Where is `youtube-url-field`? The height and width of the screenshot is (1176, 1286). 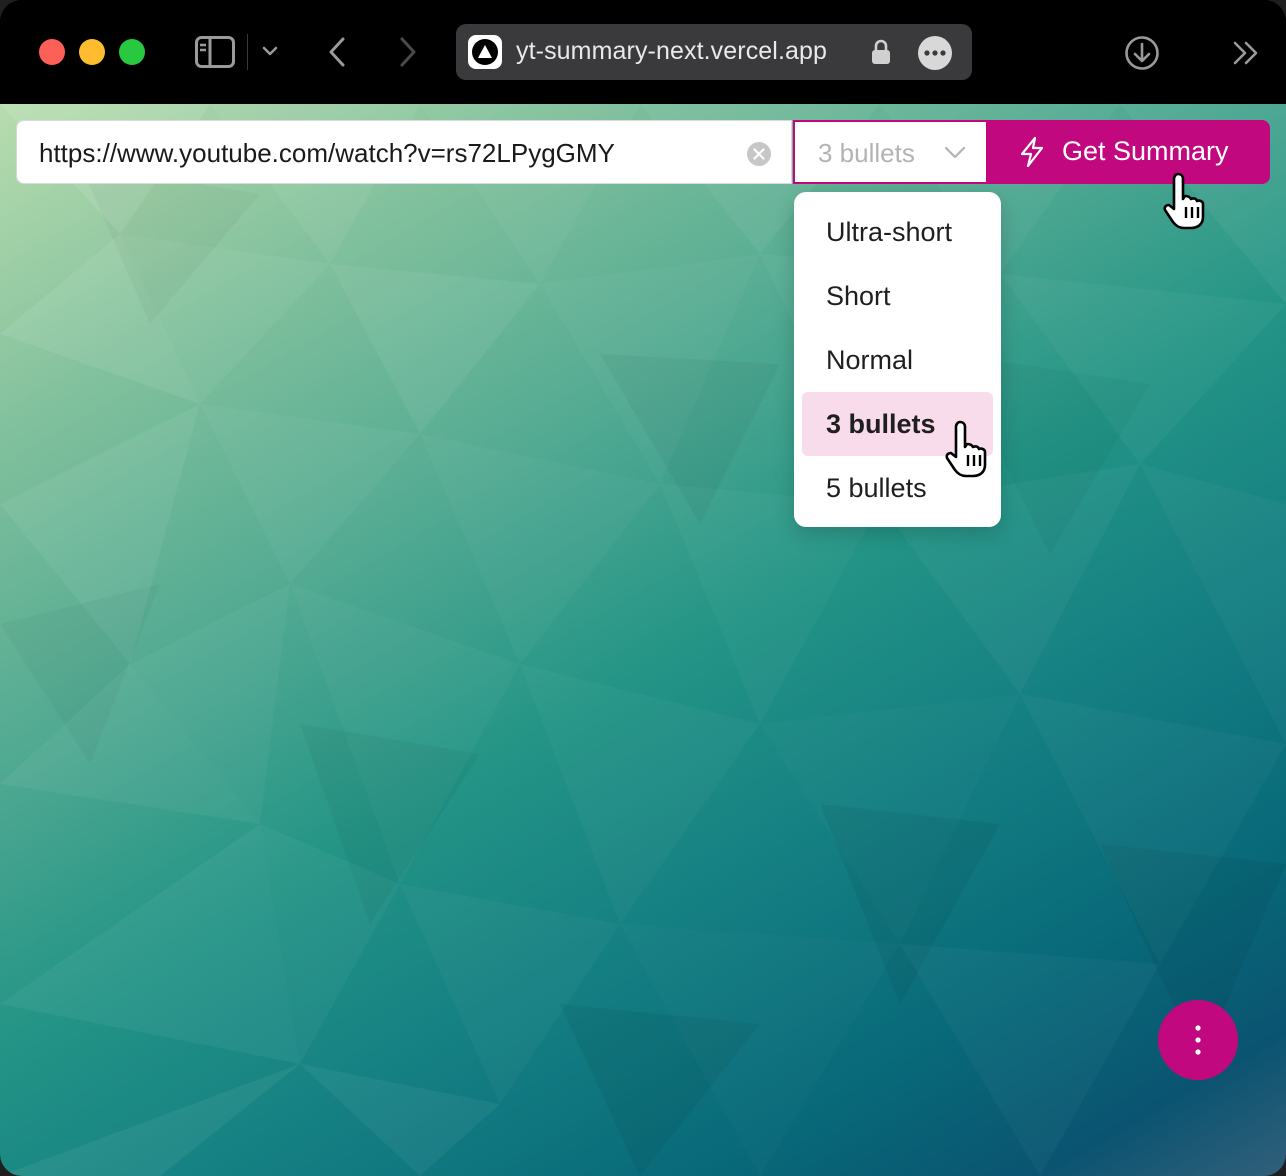 youtube-url-field is located at coordinates (404, 152).